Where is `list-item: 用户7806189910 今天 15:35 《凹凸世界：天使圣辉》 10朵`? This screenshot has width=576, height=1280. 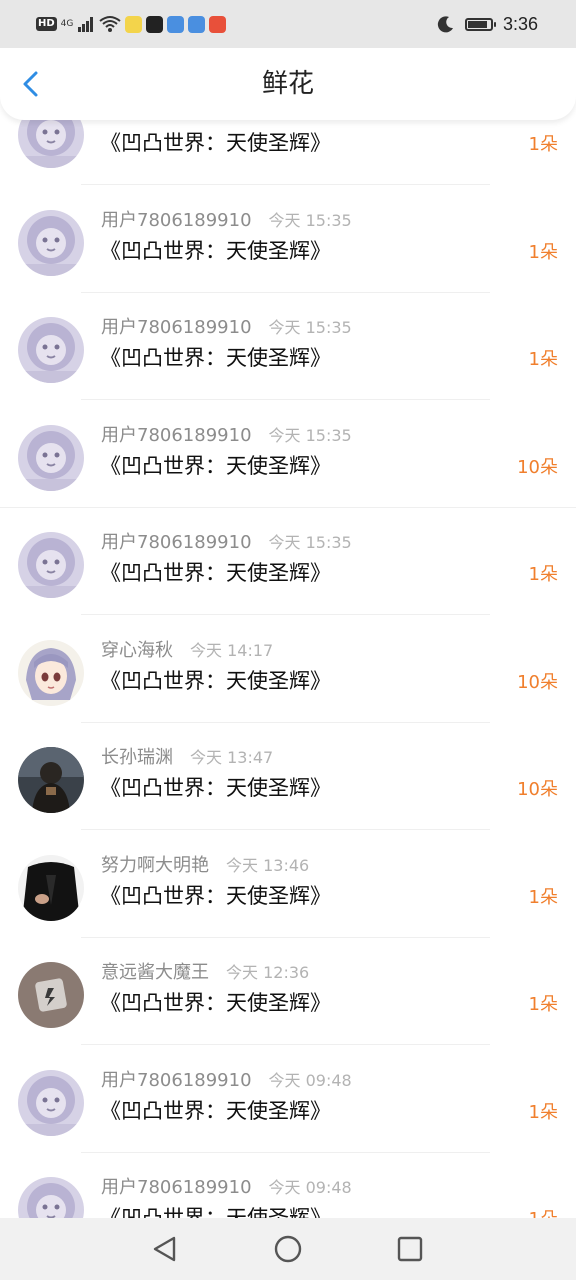
list-item: 用户7806189910 今天 15:35 《凹凸世界：天使圣辉》 10朵 is located at coordinates (288, 454).